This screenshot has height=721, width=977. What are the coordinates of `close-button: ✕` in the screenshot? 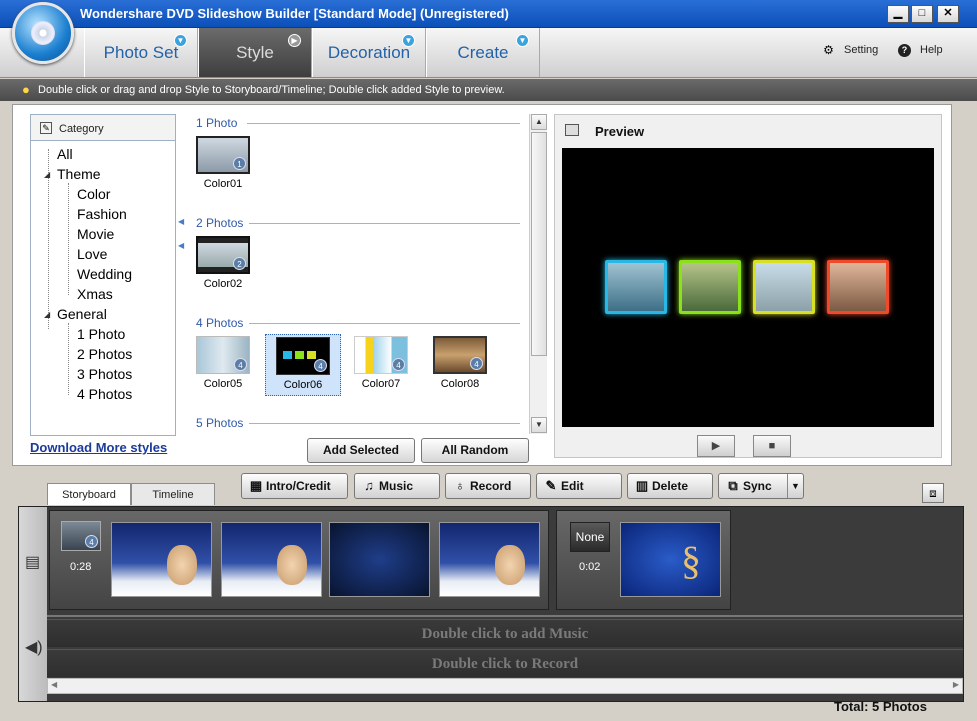 It's located at (948, 14).